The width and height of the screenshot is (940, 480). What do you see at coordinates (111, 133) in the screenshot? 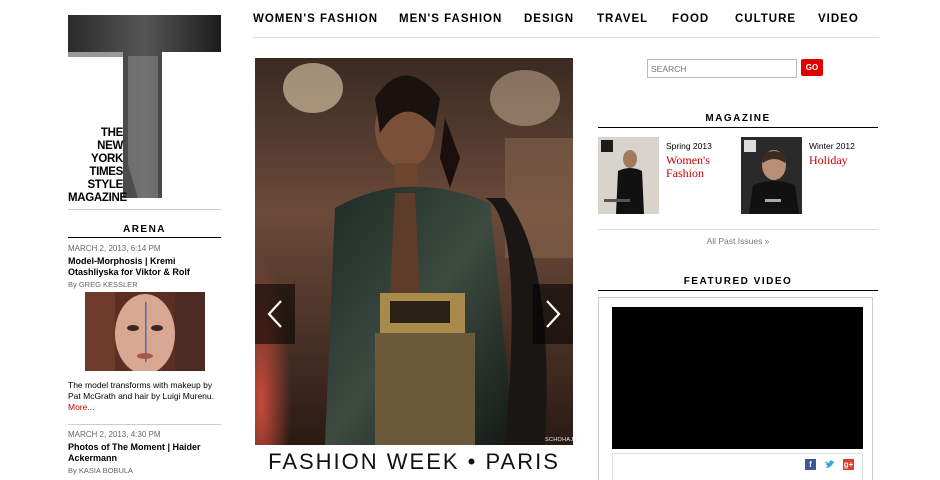
I see `logo-line: THE` at bounding box center [111, 133].